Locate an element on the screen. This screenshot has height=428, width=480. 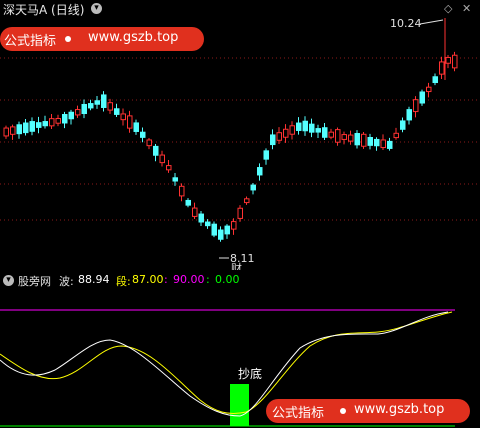
indicator-settings-button: ▾ is located at coordinates (8, 280).